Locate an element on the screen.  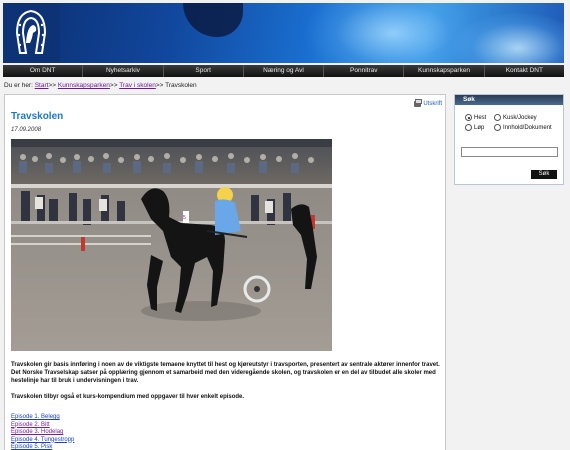
episode-link: Episode 4. Tungestropp is located at coordinates (42, 440).